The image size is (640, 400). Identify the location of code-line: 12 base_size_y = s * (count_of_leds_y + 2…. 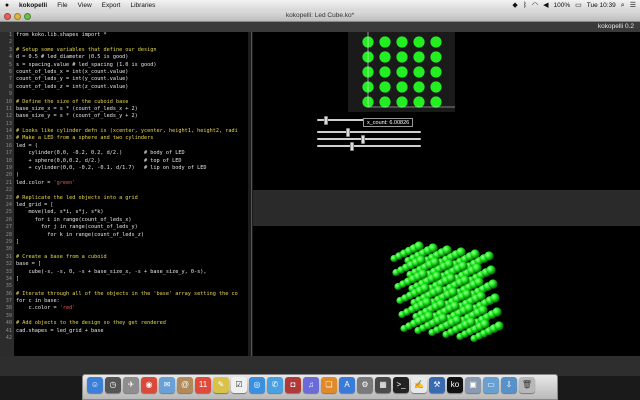
(125, 116).